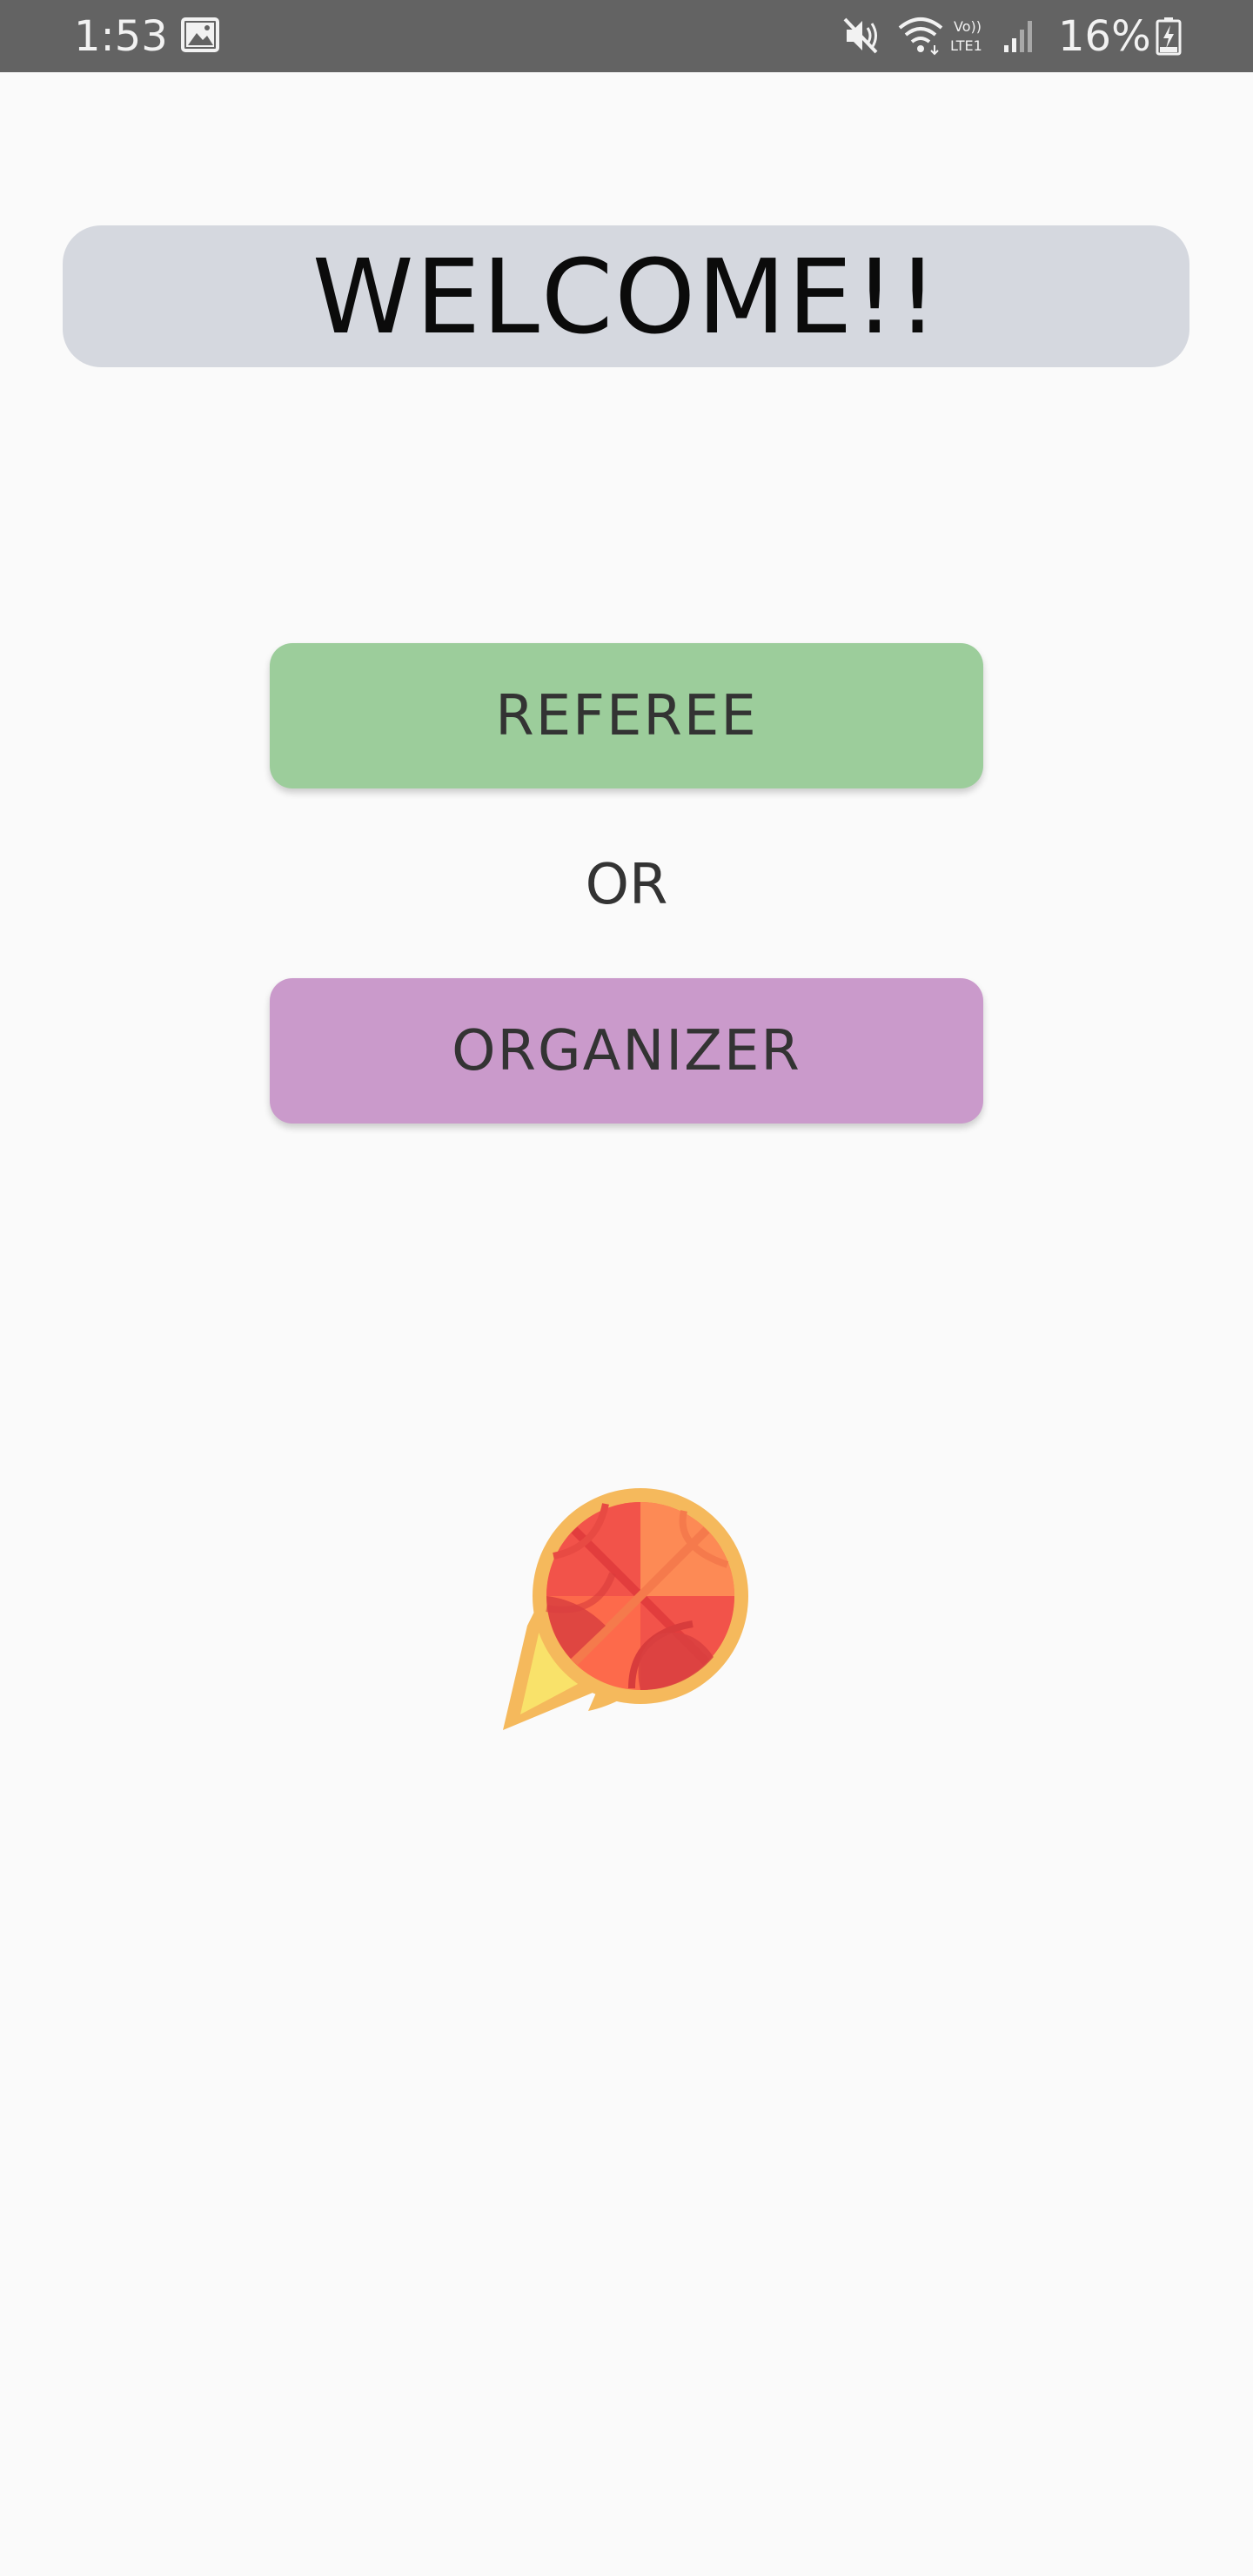  What do you see at coordinates (966, 46) in the screenshot?
I see `svg-text: LTE1` at bounding box center [966, 46].